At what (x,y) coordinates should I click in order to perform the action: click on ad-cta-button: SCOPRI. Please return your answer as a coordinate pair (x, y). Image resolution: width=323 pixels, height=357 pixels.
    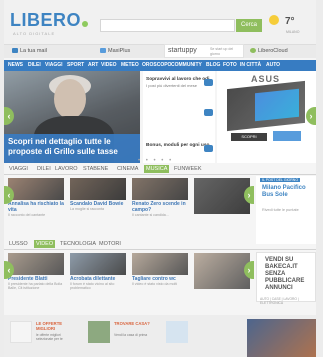
    Looking at the image, I should click on (249, 137).